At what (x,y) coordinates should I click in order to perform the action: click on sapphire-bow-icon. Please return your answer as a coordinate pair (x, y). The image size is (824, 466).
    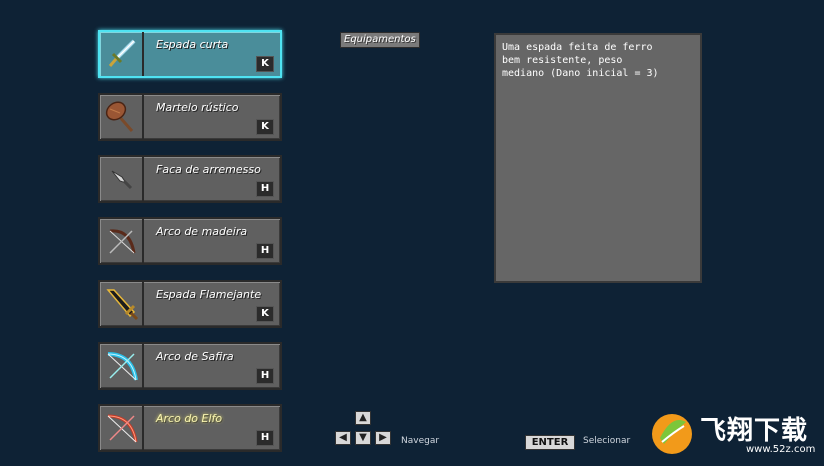
    Looking at the image, I should click on (122, 366).